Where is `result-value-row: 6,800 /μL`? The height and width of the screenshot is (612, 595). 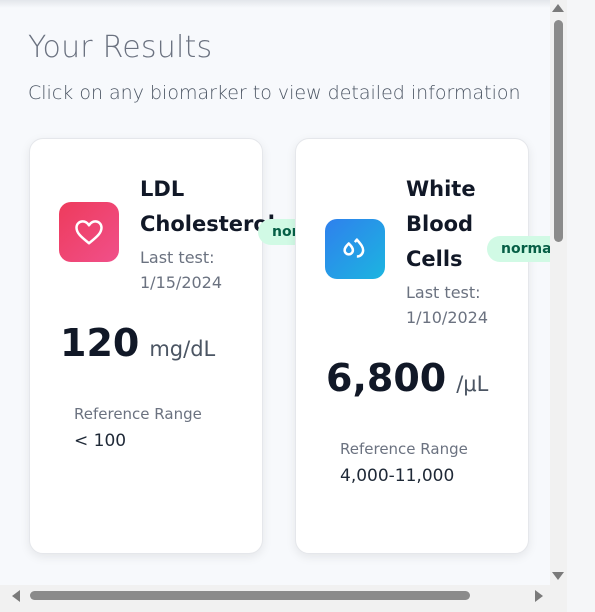 result-value-row: 6,800 /μL is located at coordinates (407, 378).